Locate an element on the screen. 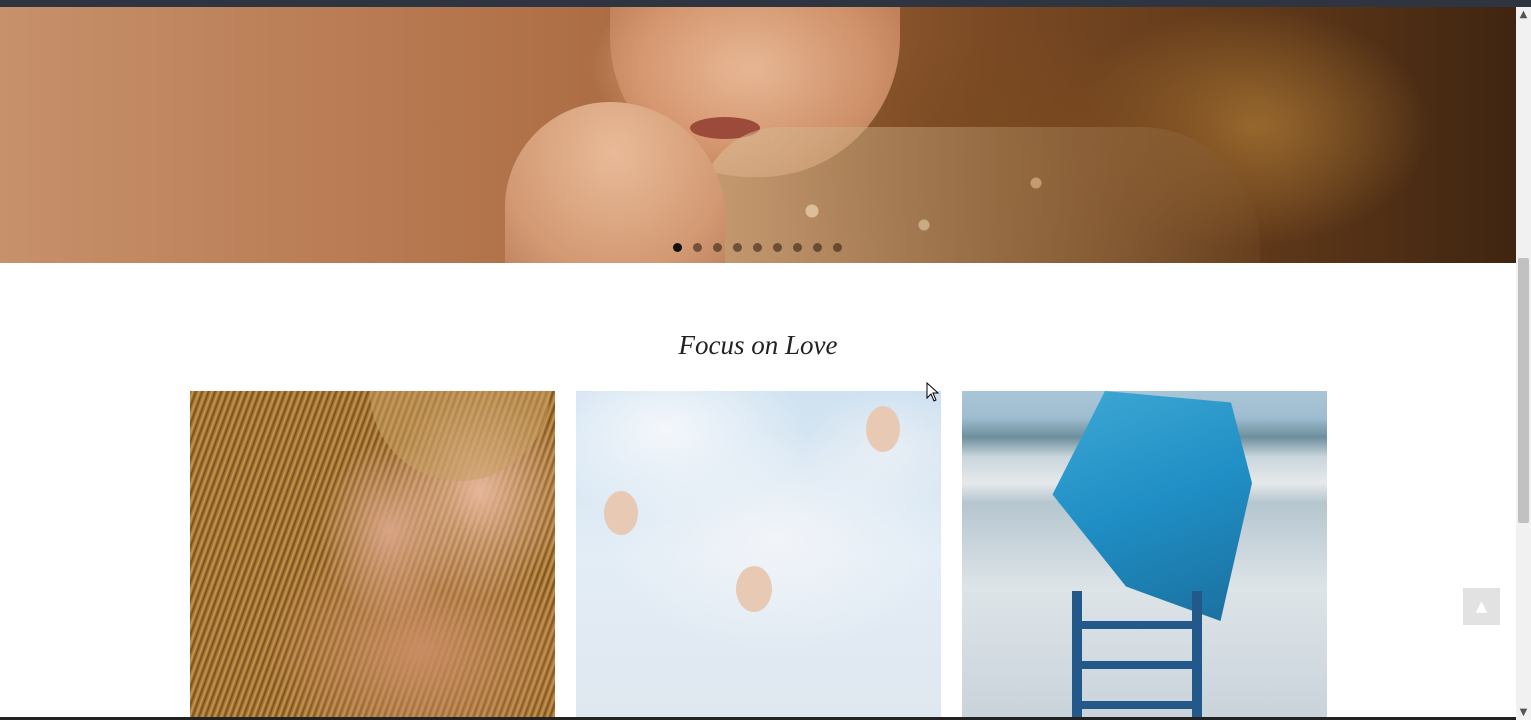 The image size is (1531, 720). back-to-top-button: ▲ is located at coordinates (1481, 606).